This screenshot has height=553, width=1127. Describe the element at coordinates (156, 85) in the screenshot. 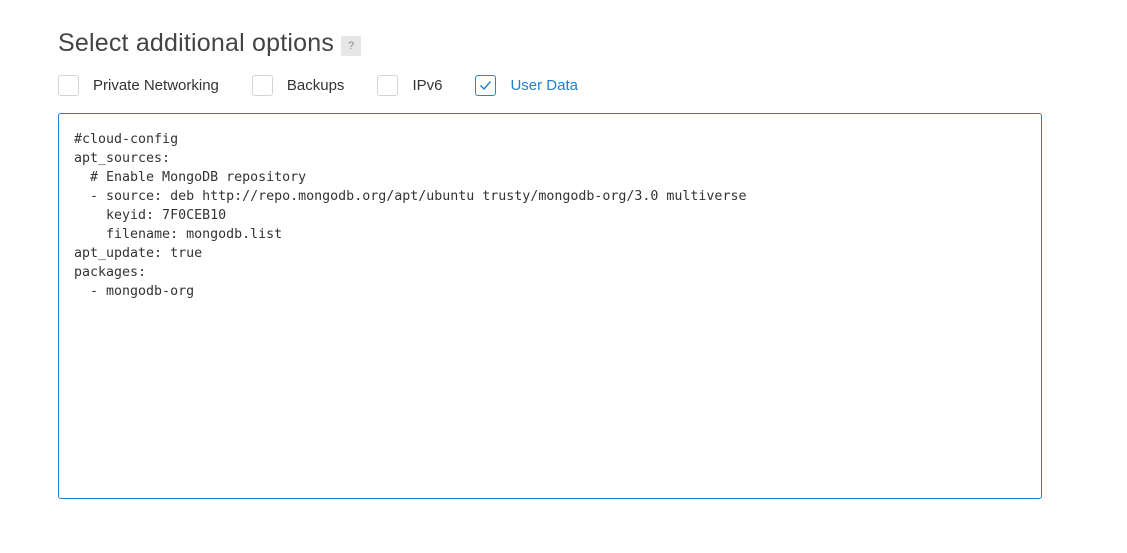

I see `private-networking-label: Private Networking` at that location.